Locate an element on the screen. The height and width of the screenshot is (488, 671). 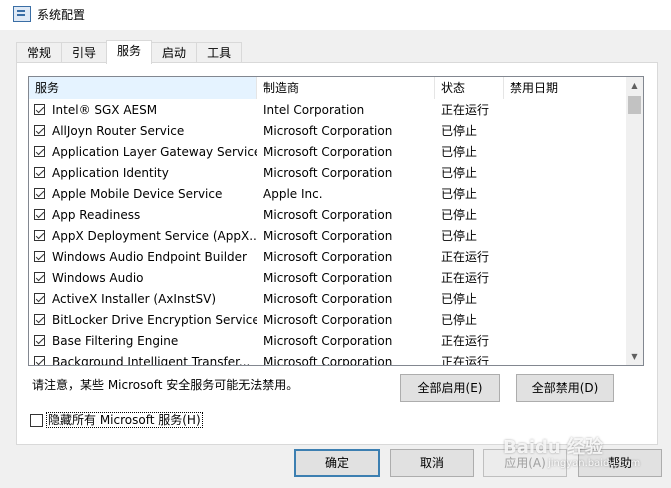
security-note: 请注意，某些 Microsoft 安全服务可能无法禁用。 is located at coordinates (165, 385).